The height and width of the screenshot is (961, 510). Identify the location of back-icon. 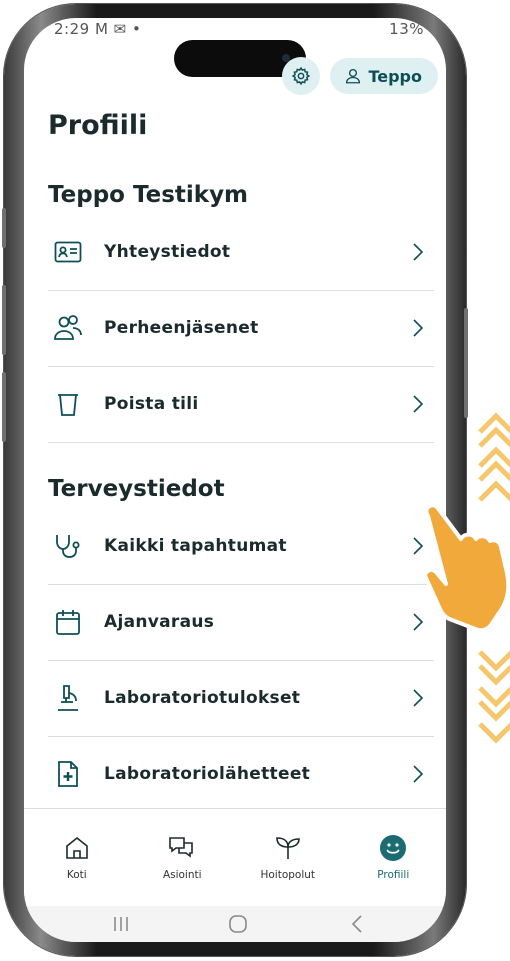
(357, 924).